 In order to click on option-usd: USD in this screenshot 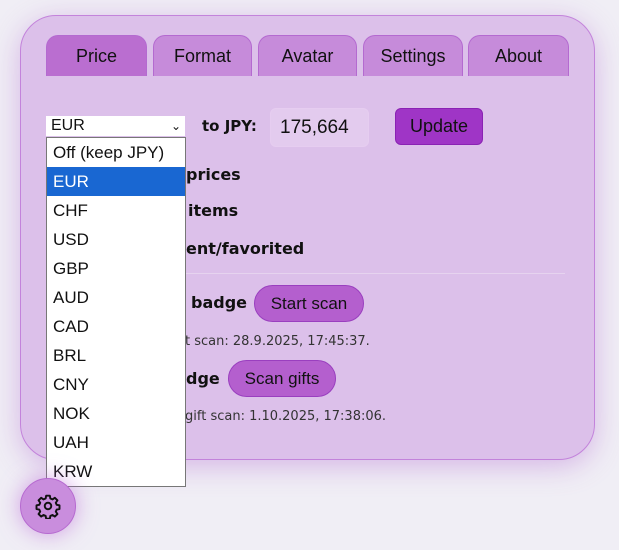, I will do `click(116, 239)`.